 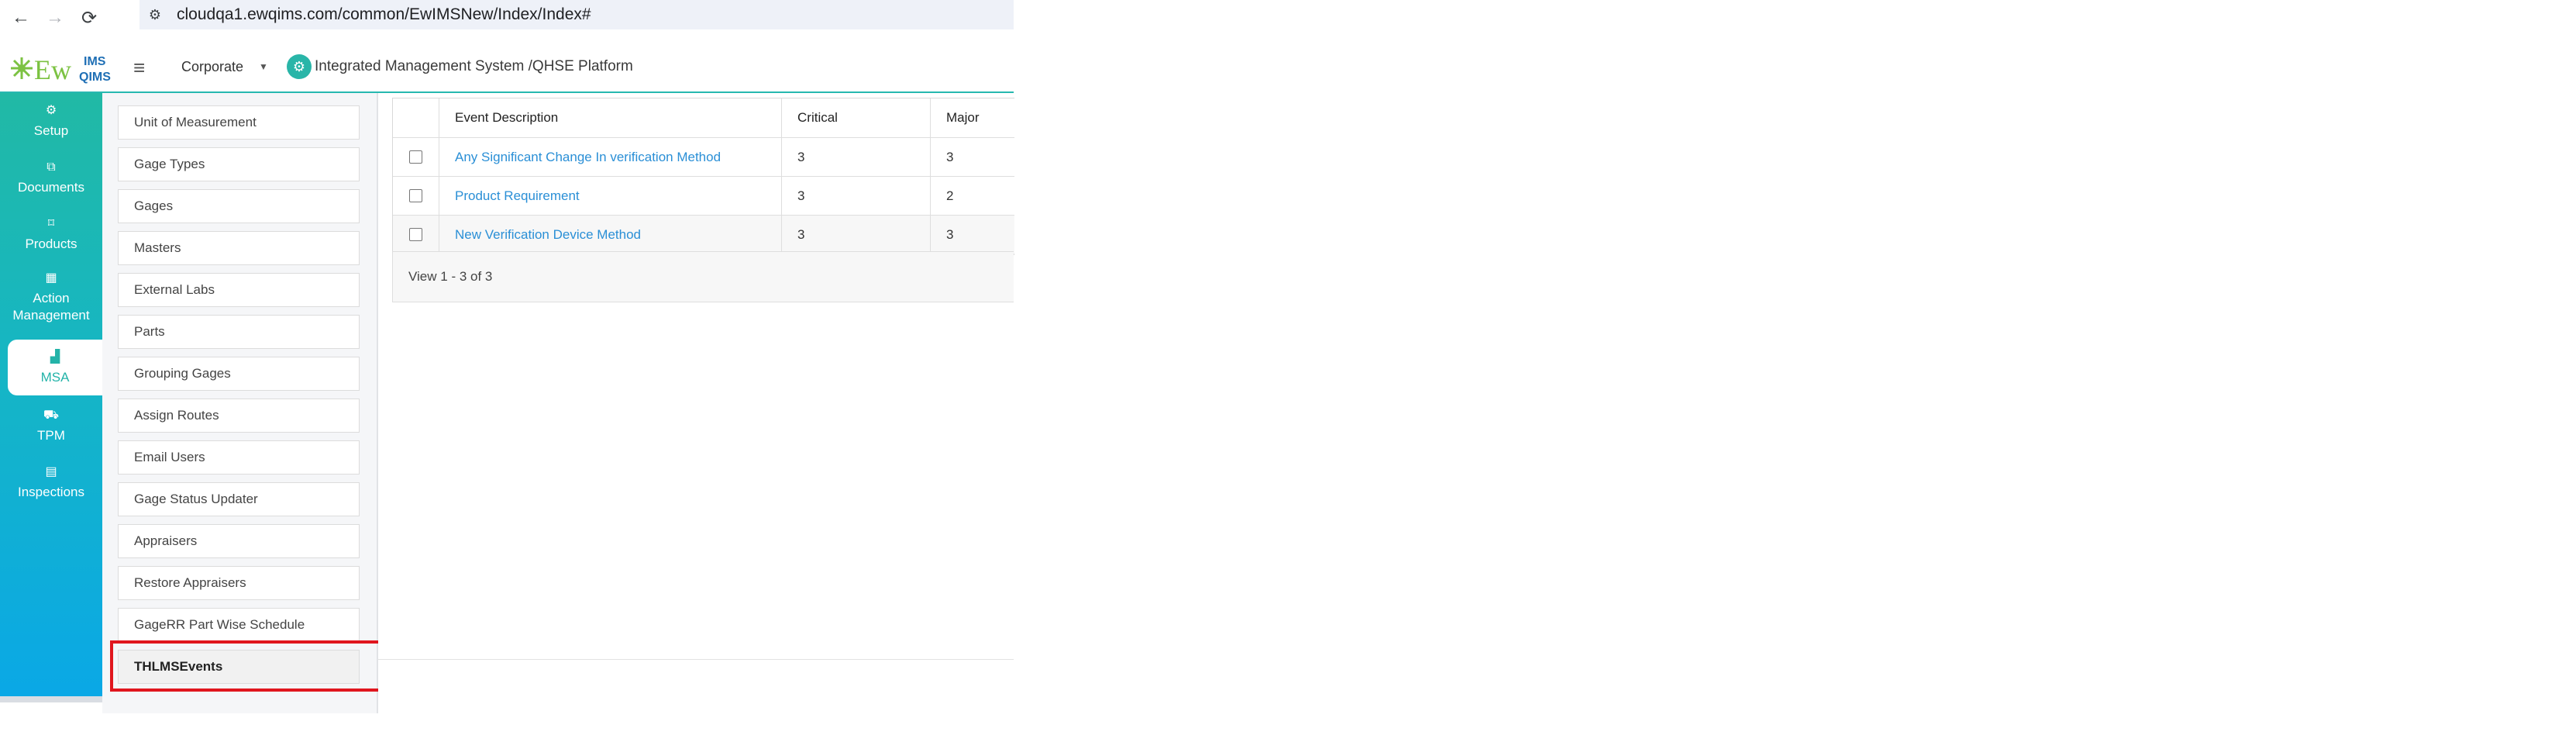 I want to click on inspections-icon: ▤, so click(x=51, y=471).